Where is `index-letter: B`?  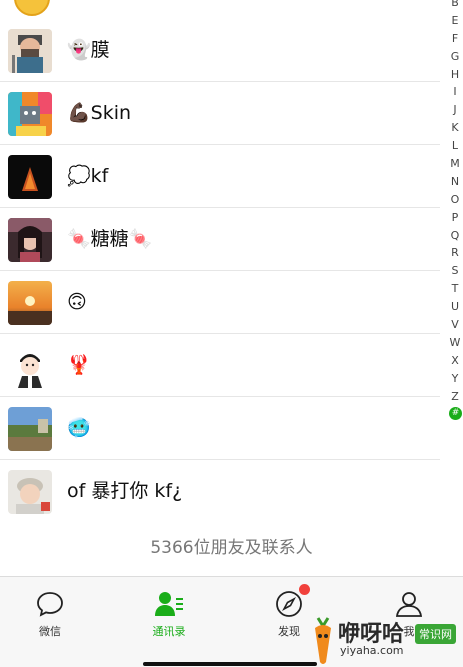
index-letter: B is located at coordinates (455, 6).